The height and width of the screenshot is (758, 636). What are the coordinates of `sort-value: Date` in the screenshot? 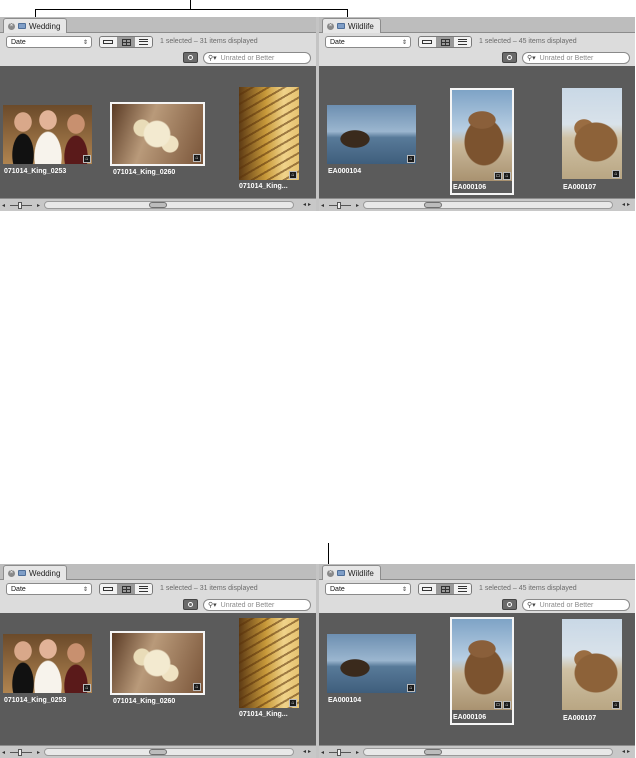 It's located at (337, 589).